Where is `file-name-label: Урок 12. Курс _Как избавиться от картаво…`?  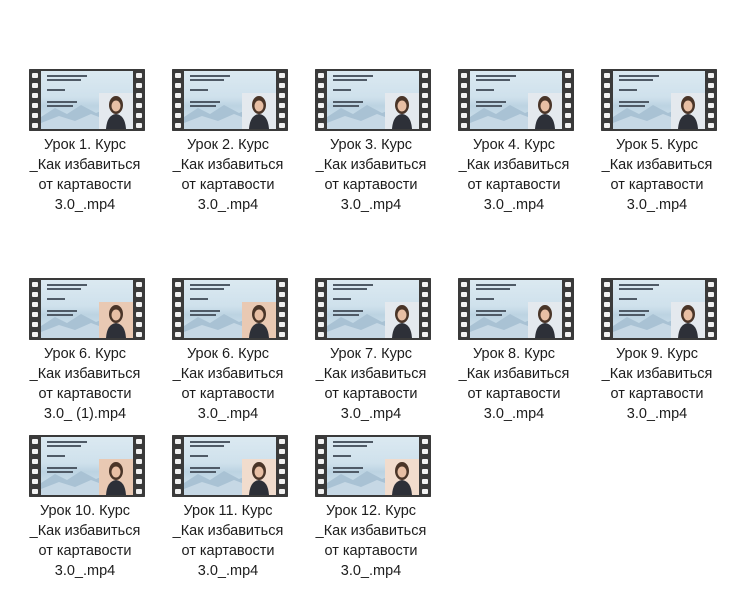 file-name-label: Урок 12. Курс _Как избавиться от картаво… is located at coordinates (371, 541).